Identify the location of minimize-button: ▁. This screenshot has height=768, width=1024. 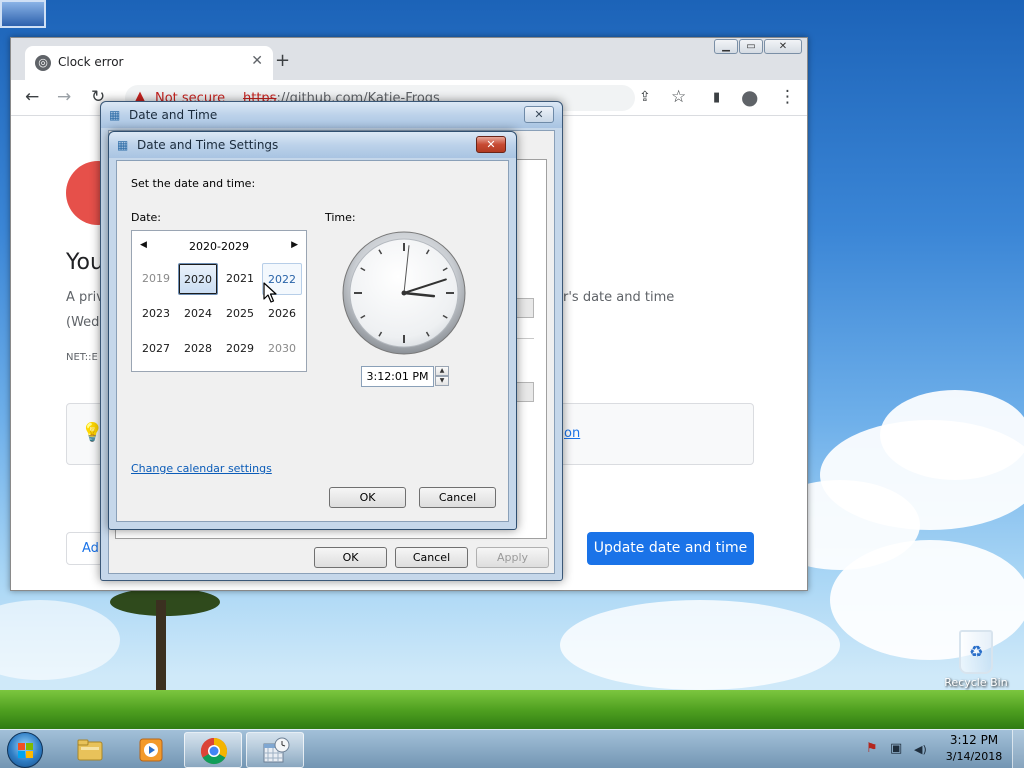
(726, 46).